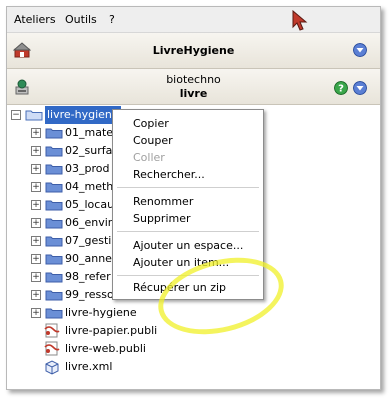 The height and width of the screenshot is (398, 390). What do you see at coordinates (105, 348) in the screenshot?
I see `tree-item-label: livre-web.publi` at bounding box center [105, 348].